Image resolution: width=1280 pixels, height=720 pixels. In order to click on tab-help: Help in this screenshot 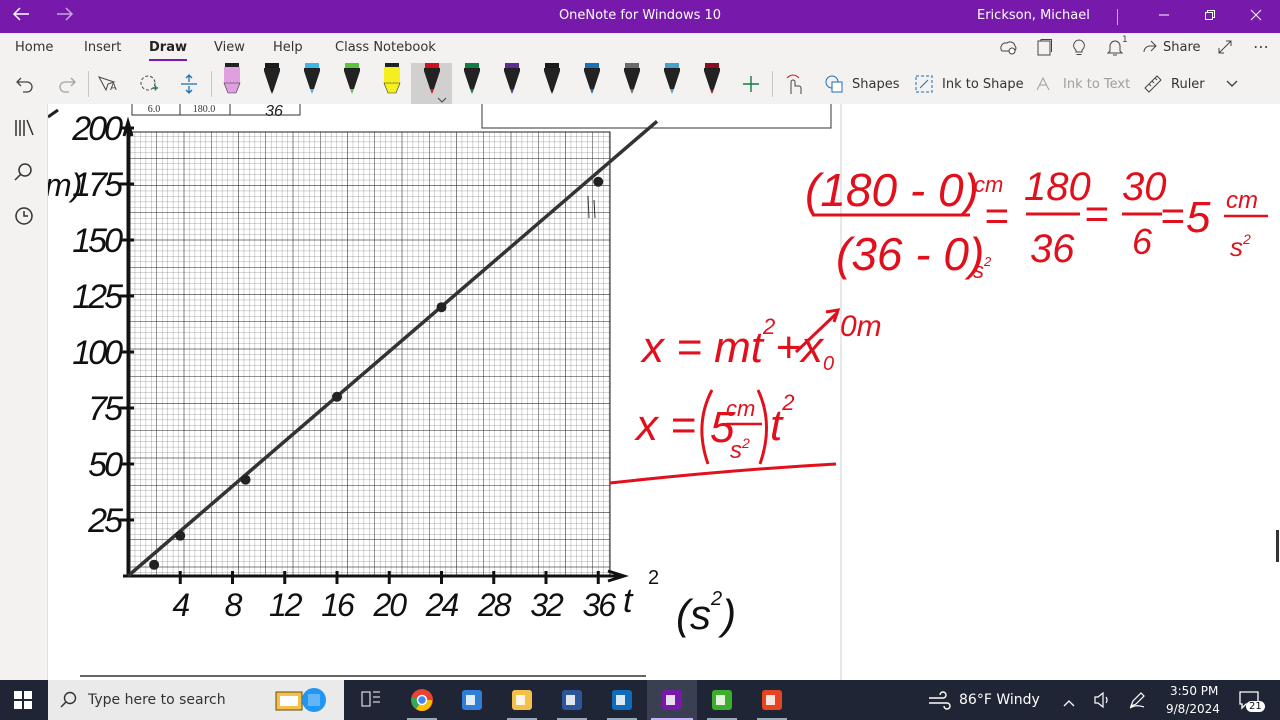, I will do `click(288, 47)`.